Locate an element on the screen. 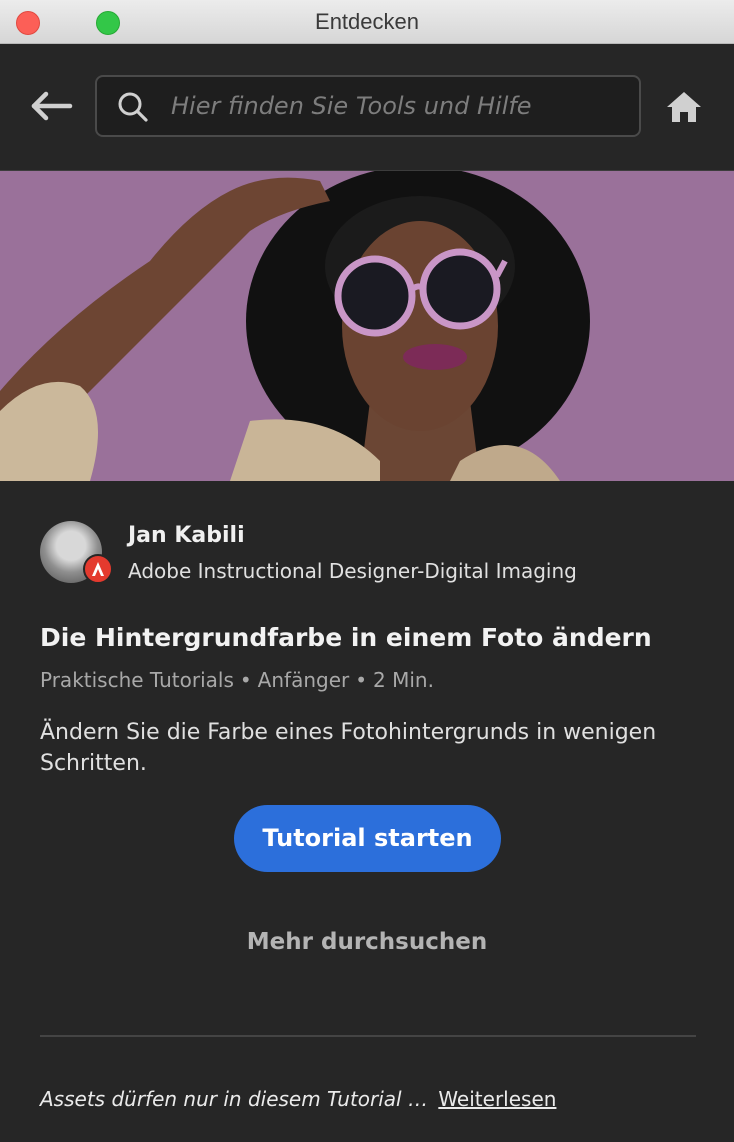  search-box is located at coordinates (368, 106).